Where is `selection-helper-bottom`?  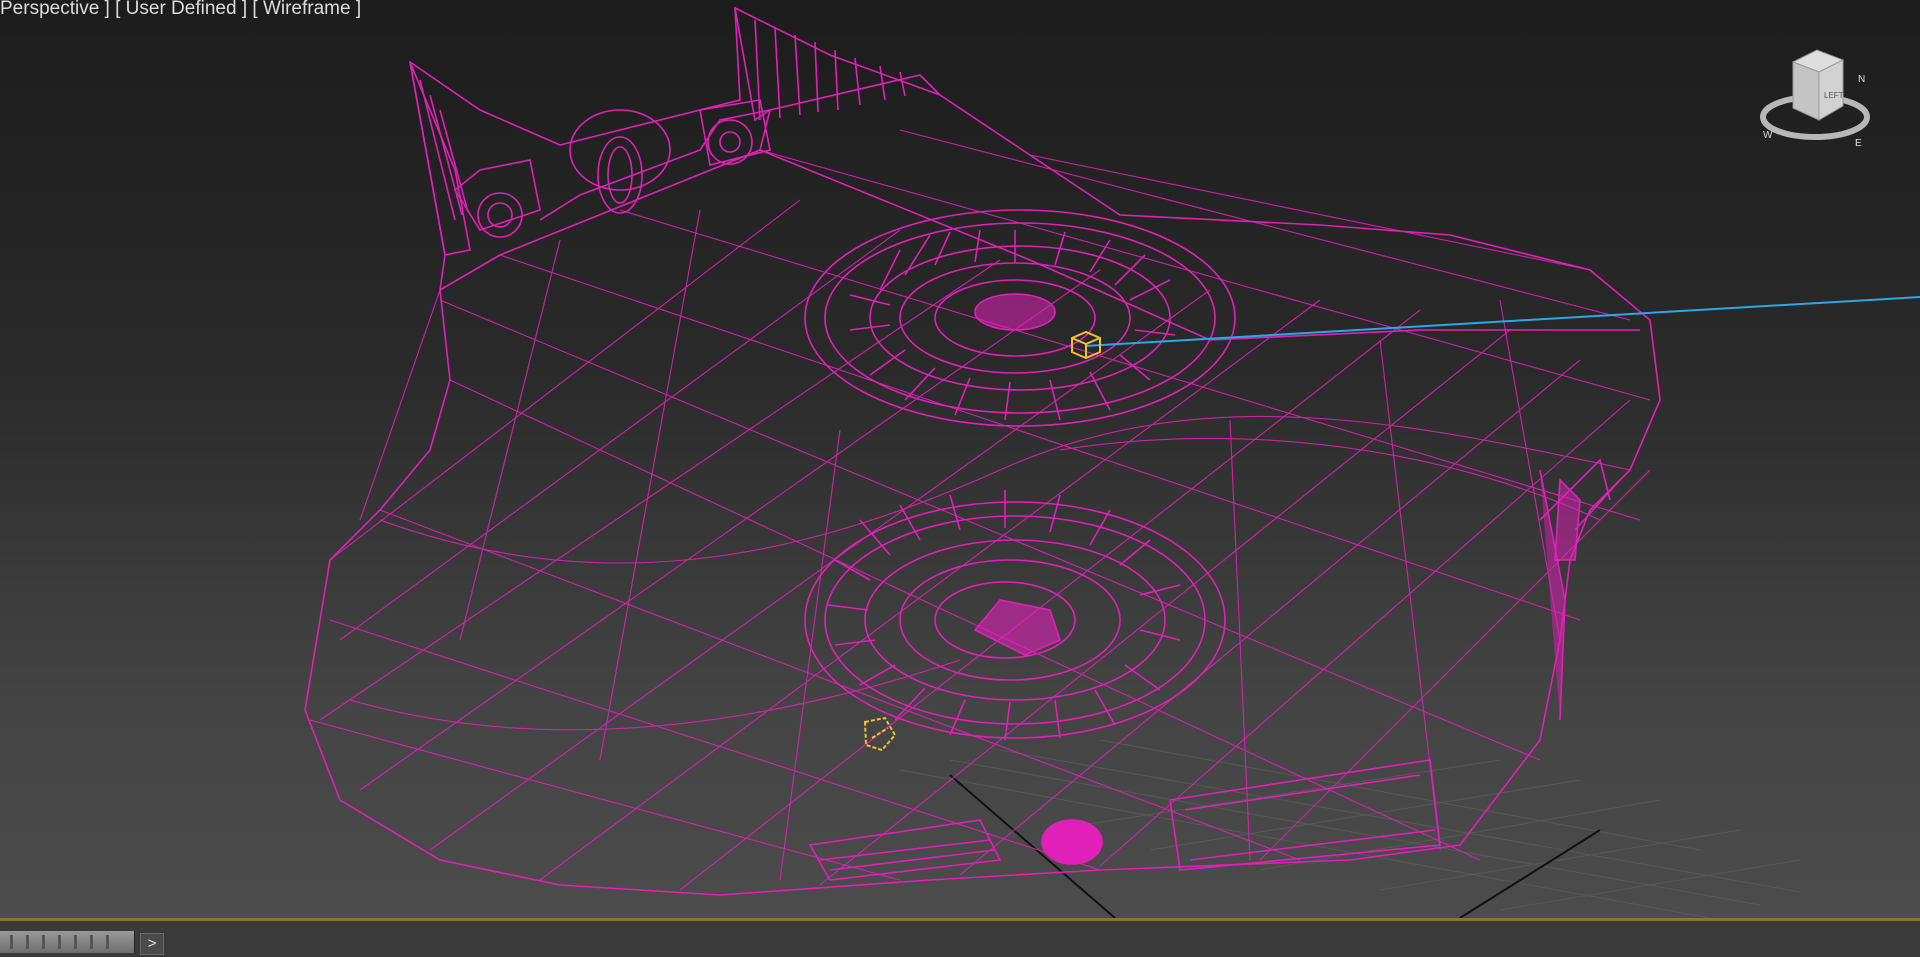
selection-helper-bottom is located at coordinates (880, 734).